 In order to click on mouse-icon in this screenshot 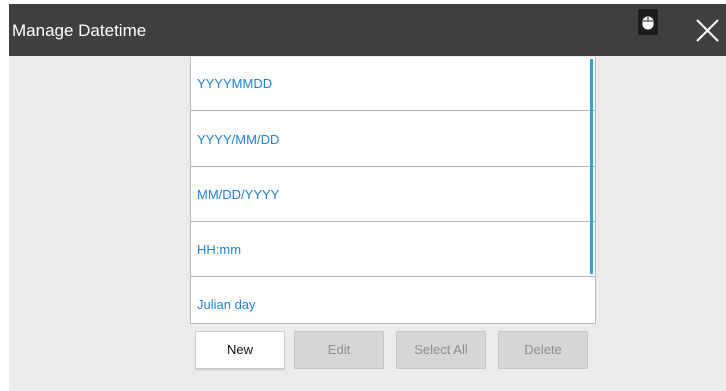, I will do `click(648, 22)`.